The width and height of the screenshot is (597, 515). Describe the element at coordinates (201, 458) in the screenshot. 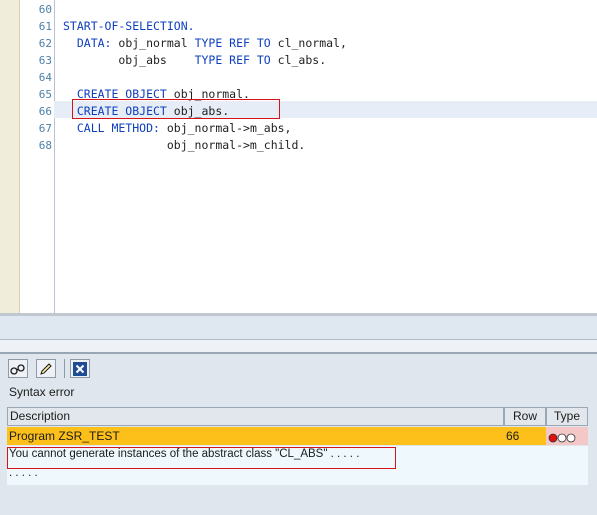

I see `error-message-marker` at that location.